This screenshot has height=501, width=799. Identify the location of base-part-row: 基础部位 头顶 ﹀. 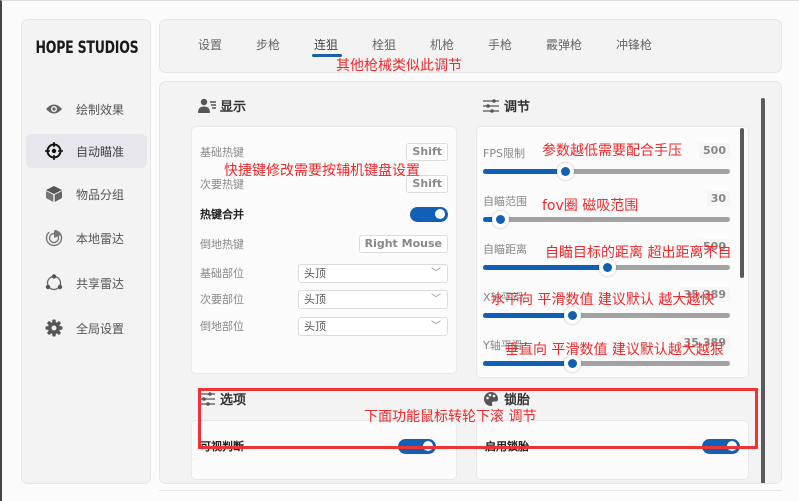
(324, 273).